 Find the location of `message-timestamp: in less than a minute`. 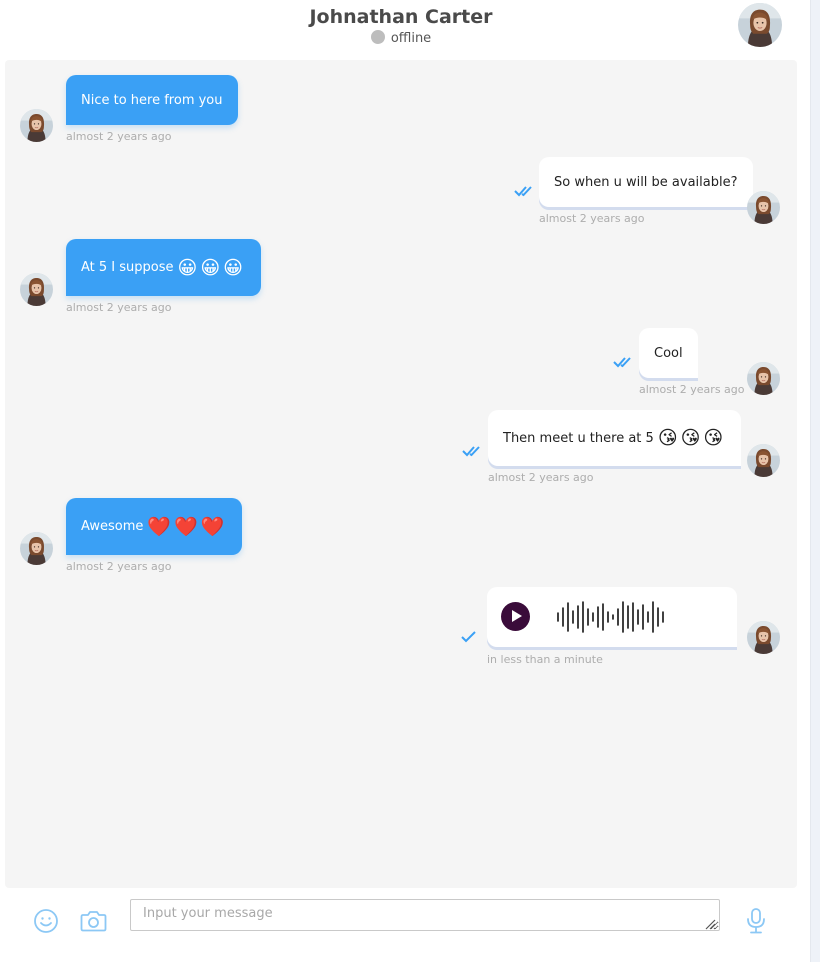

message-timestamp: in less than a minute is located at coordinates (545, 659).